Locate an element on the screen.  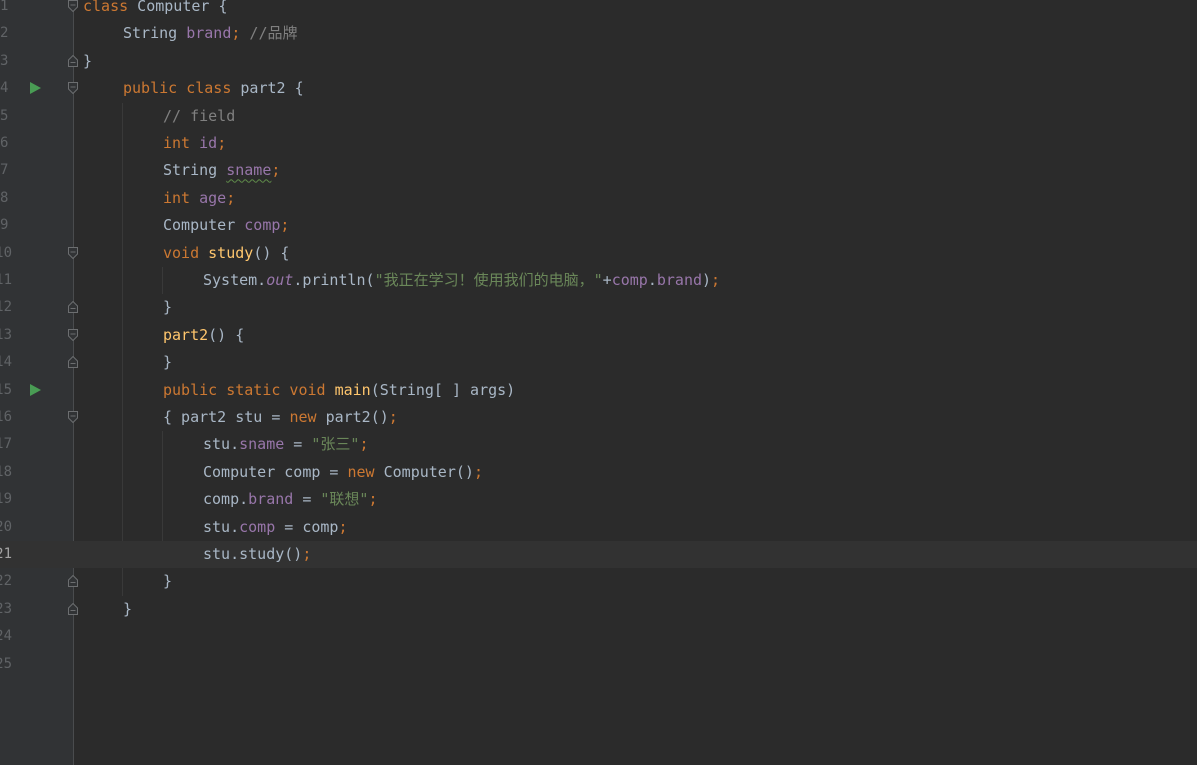
code-text: public class part2 { is located at coordinates (213, 88).